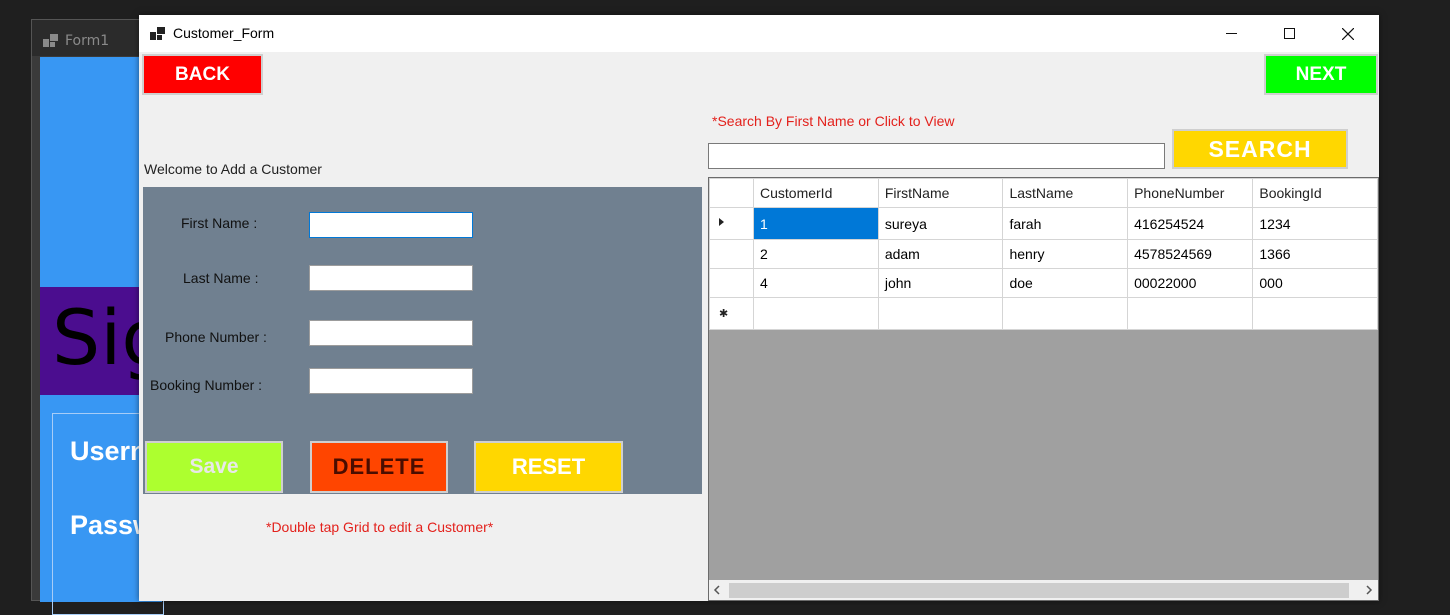 This screenshot has width=1450, height=615. I want to click on phone-number-label: Phone Number :, so click(216, 337).